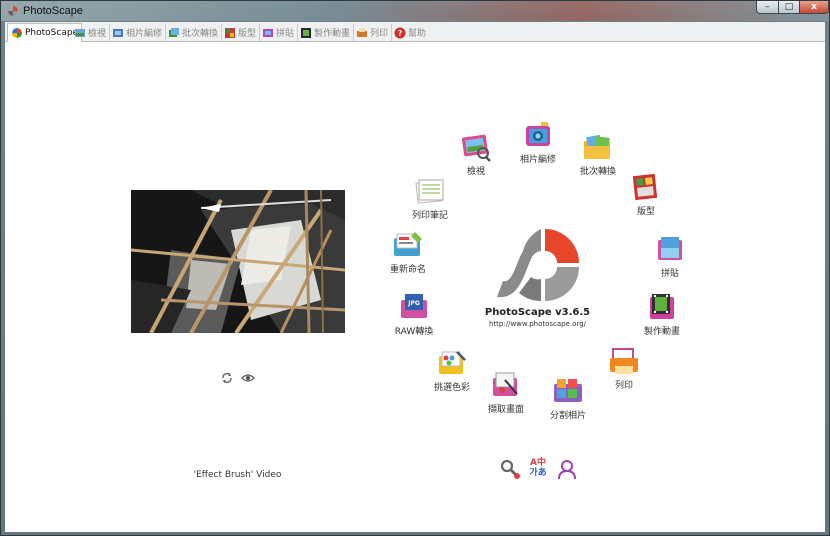  I want to click on architecture-photo, so click(238, 261).